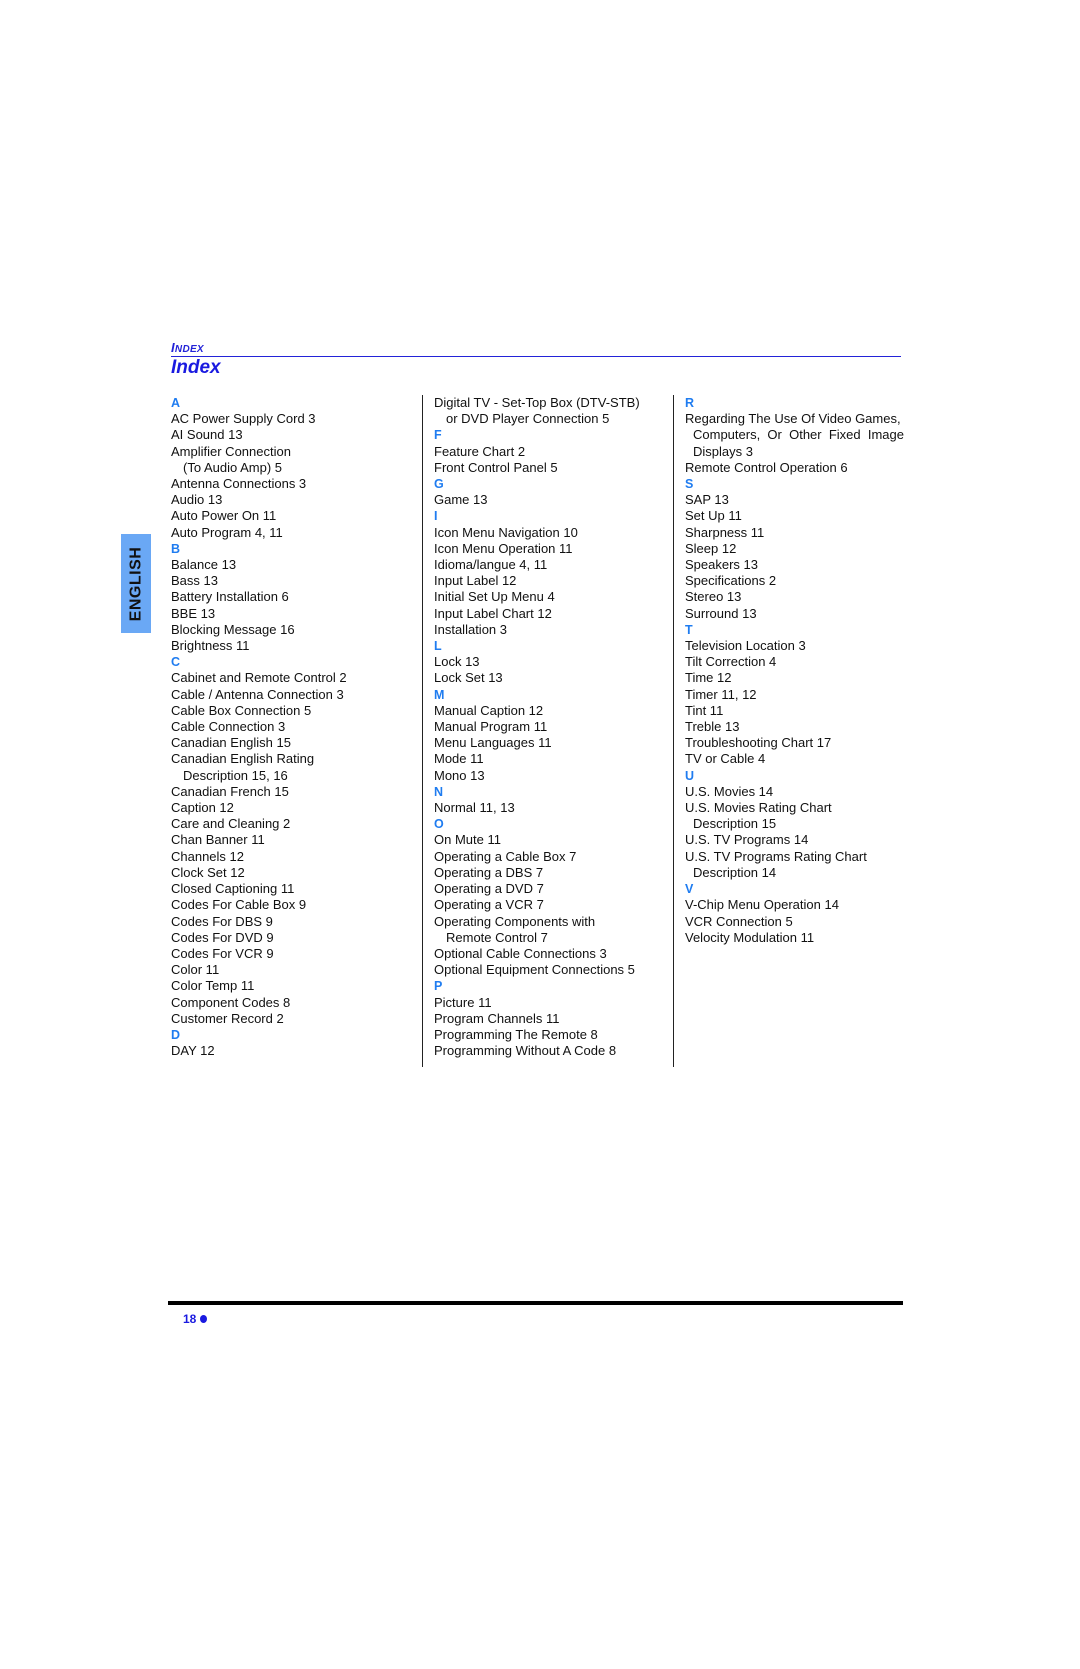 The width and height of the screenshot is (1080, 1669). What do you see at coordinates (436, 516) in the screenshot?
I see `index-letter-heading: I` at bounding box center [436, 516].